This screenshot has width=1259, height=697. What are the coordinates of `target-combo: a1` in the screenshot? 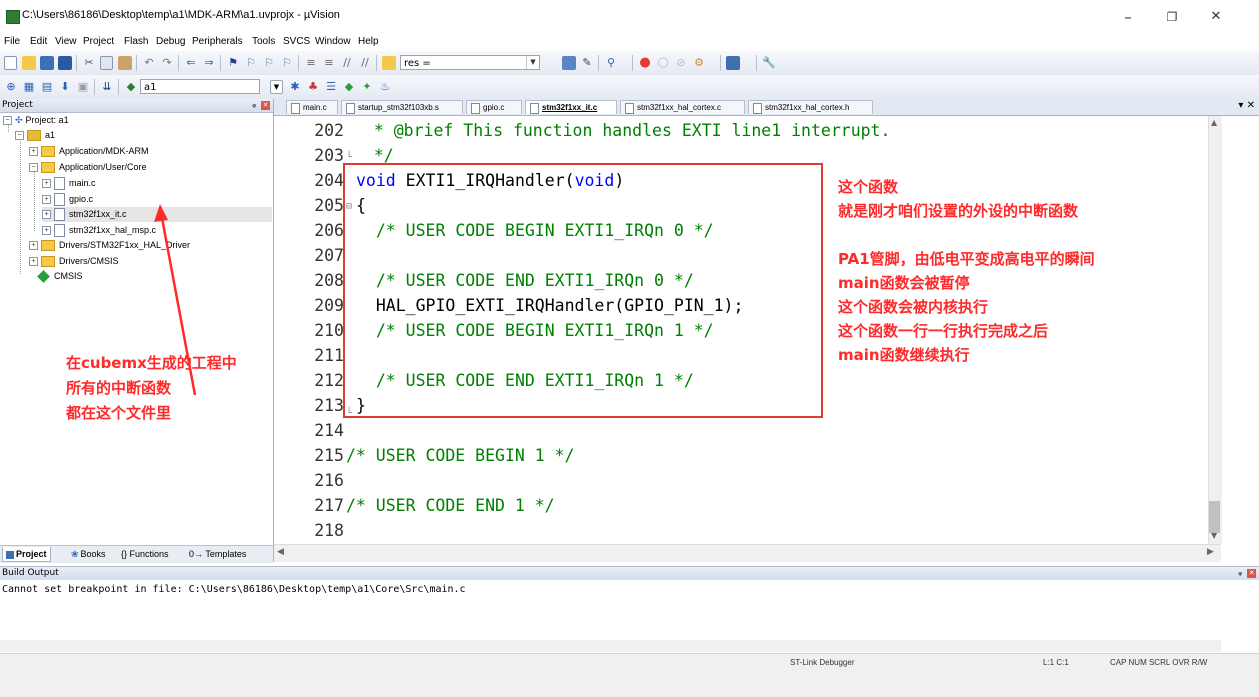 It's located at (200, 86).